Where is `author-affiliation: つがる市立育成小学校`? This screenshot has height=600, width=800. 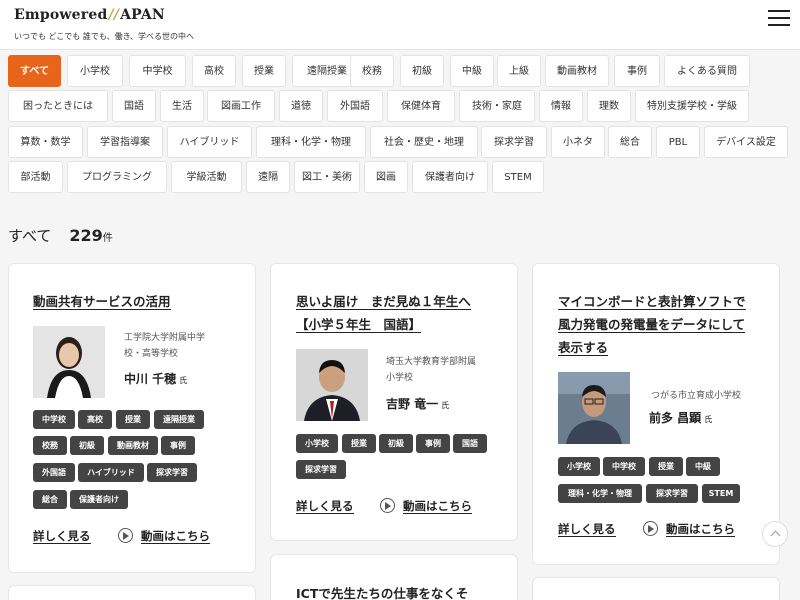 author-affiliation: つがる市立育成小学校 is located at coordinates (696, 396).